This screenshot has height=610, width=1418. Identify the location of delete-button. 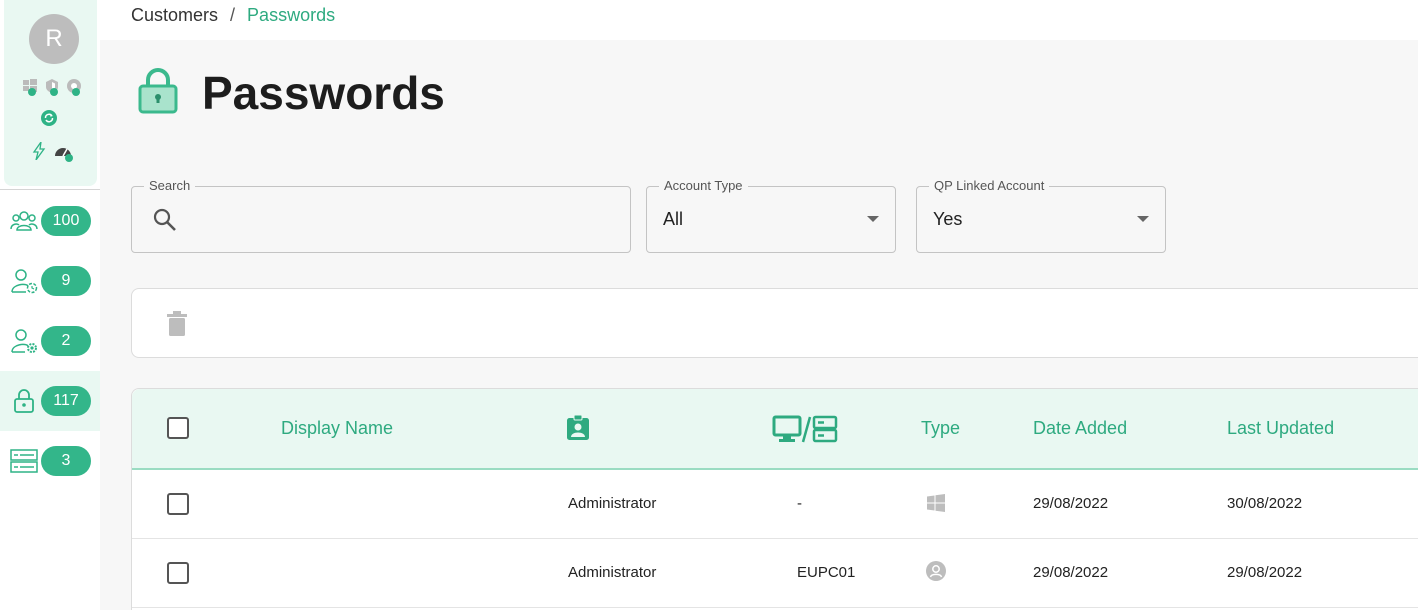
(177, 324).